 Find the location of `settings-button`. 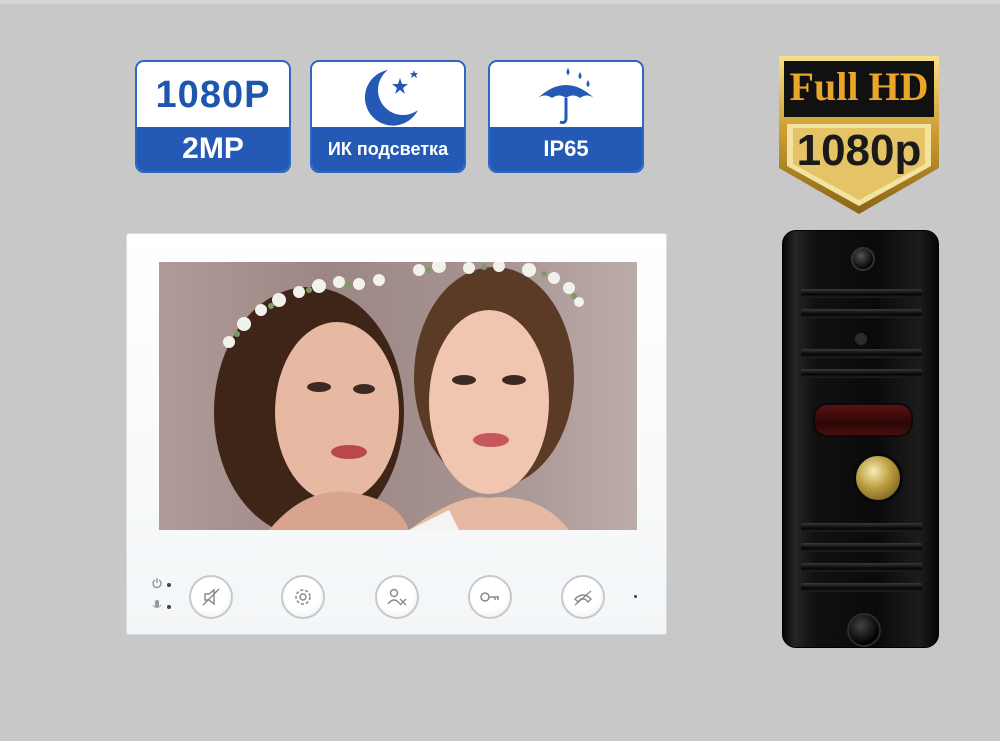

settings-button is located at coordinates (303, 597).